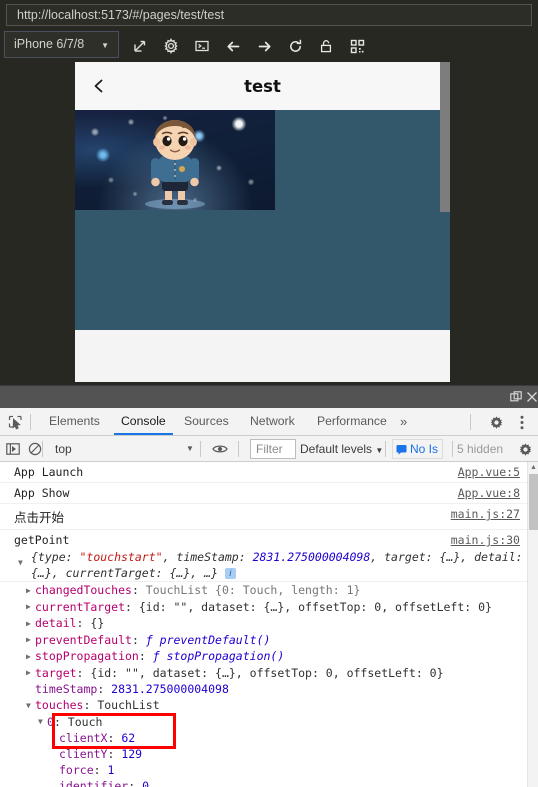 Image resolution: width=538 pixels, height=787 pixels. Describe the element at coordinates (15, 422) in the screenshot. I see `inspect-element-icon` at that location.